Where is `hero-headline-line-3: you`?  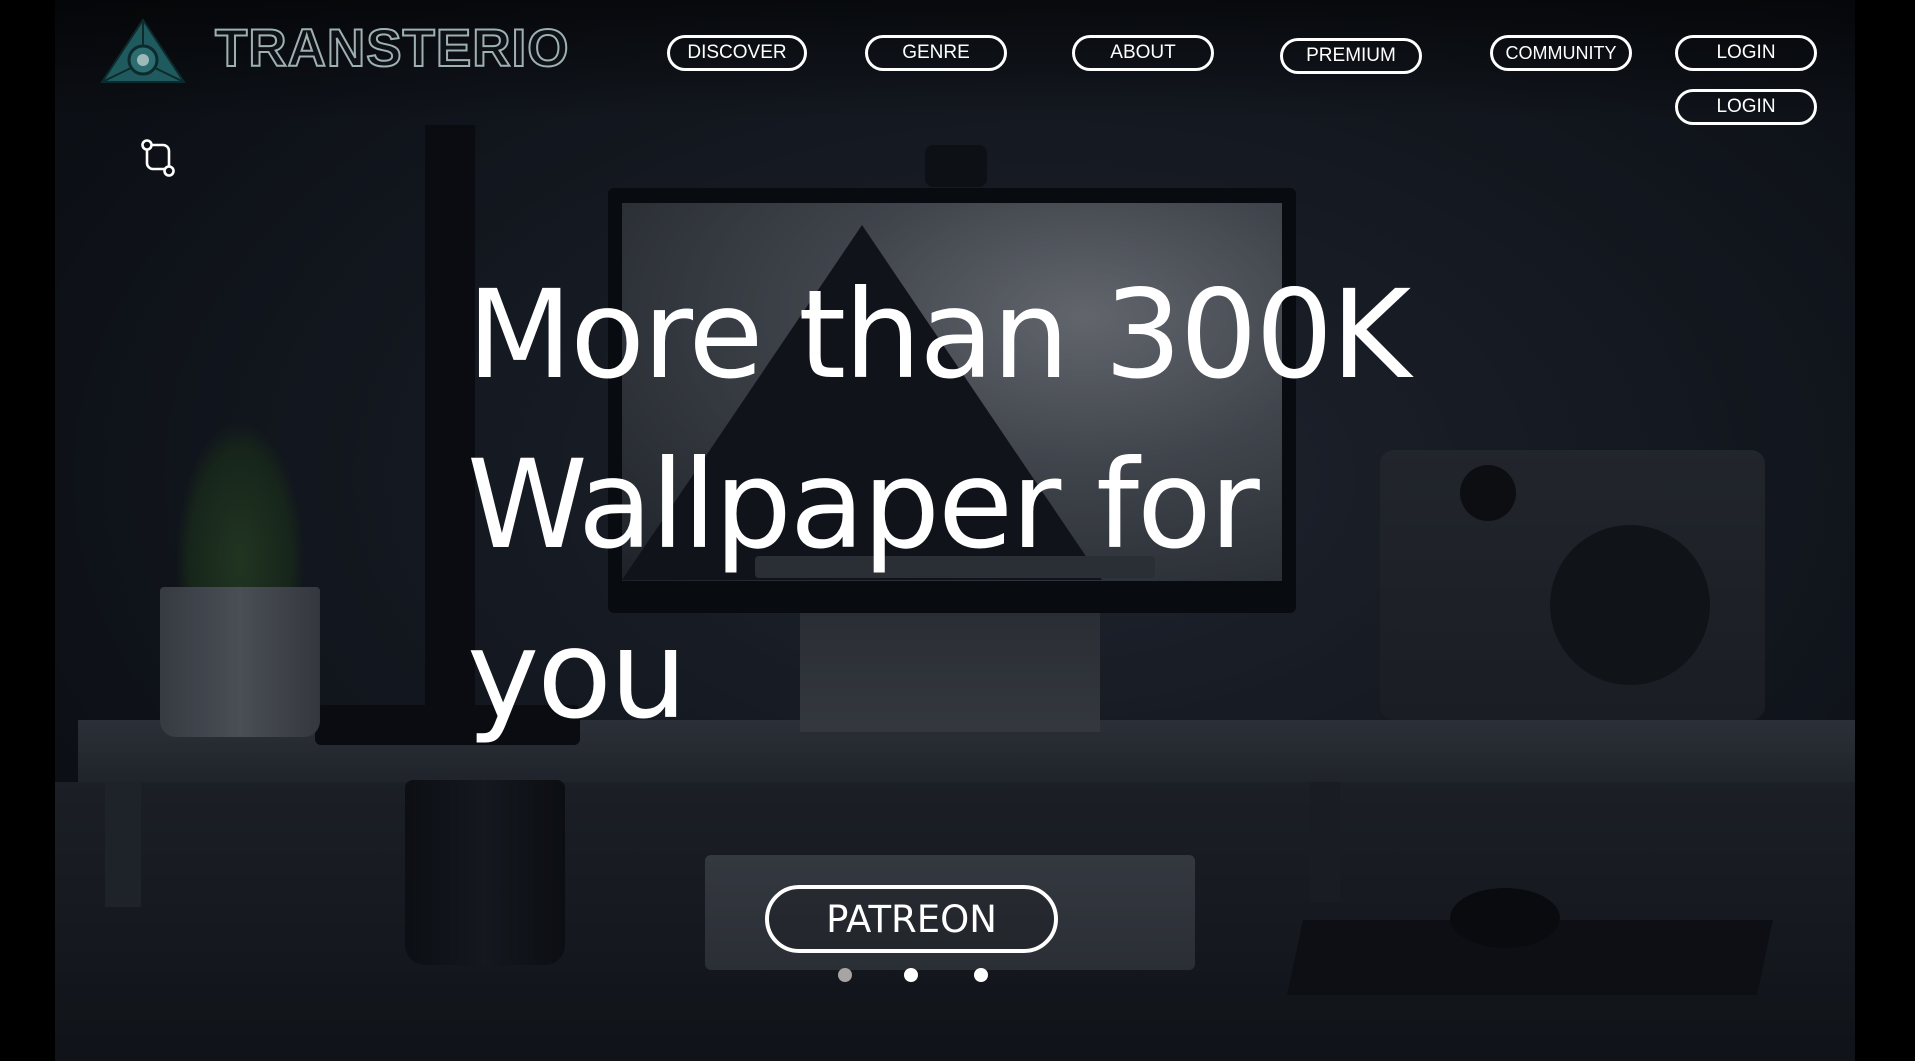 hero-headline-line-3: you is located at coordinates (577, 675).